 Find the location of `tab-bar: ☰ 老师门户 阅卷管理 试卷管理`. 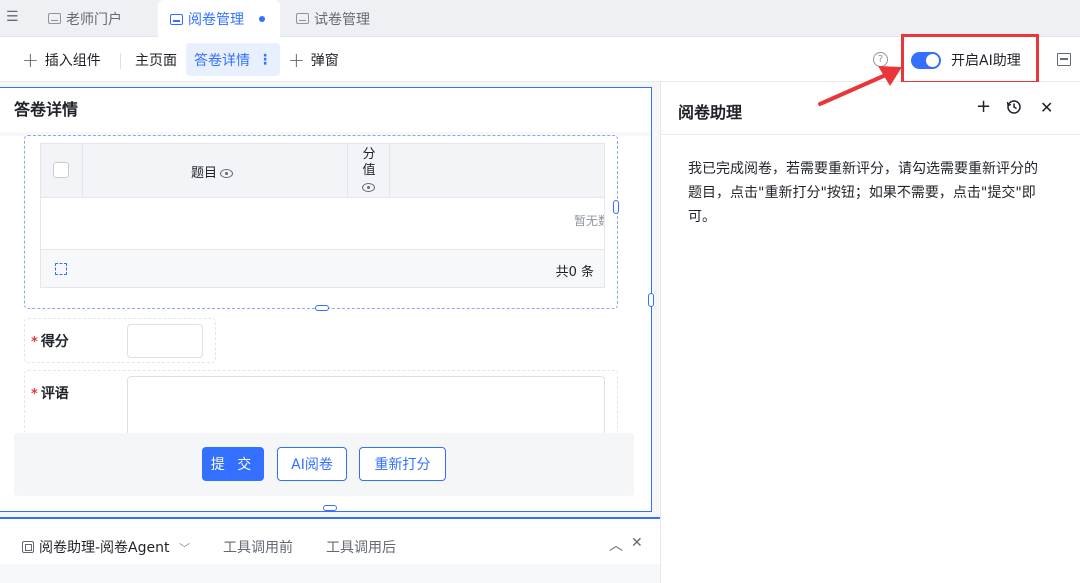

tab-bar: ☰ 老师门户 阅卷管理 试卷管理 is located at coordinates (540, 19).